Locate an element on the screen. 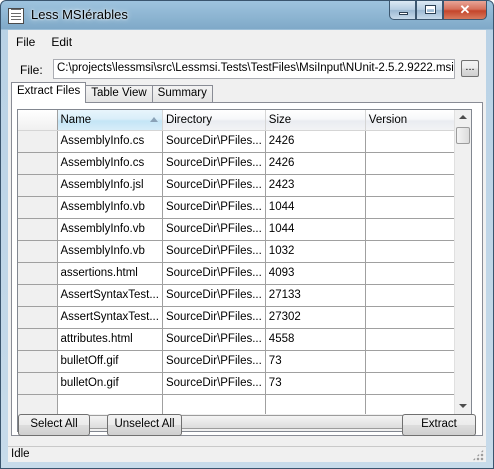 This screenshot has height=469, width=494. tab-extract-files: Extract Files is located at coordinates (49, 92).